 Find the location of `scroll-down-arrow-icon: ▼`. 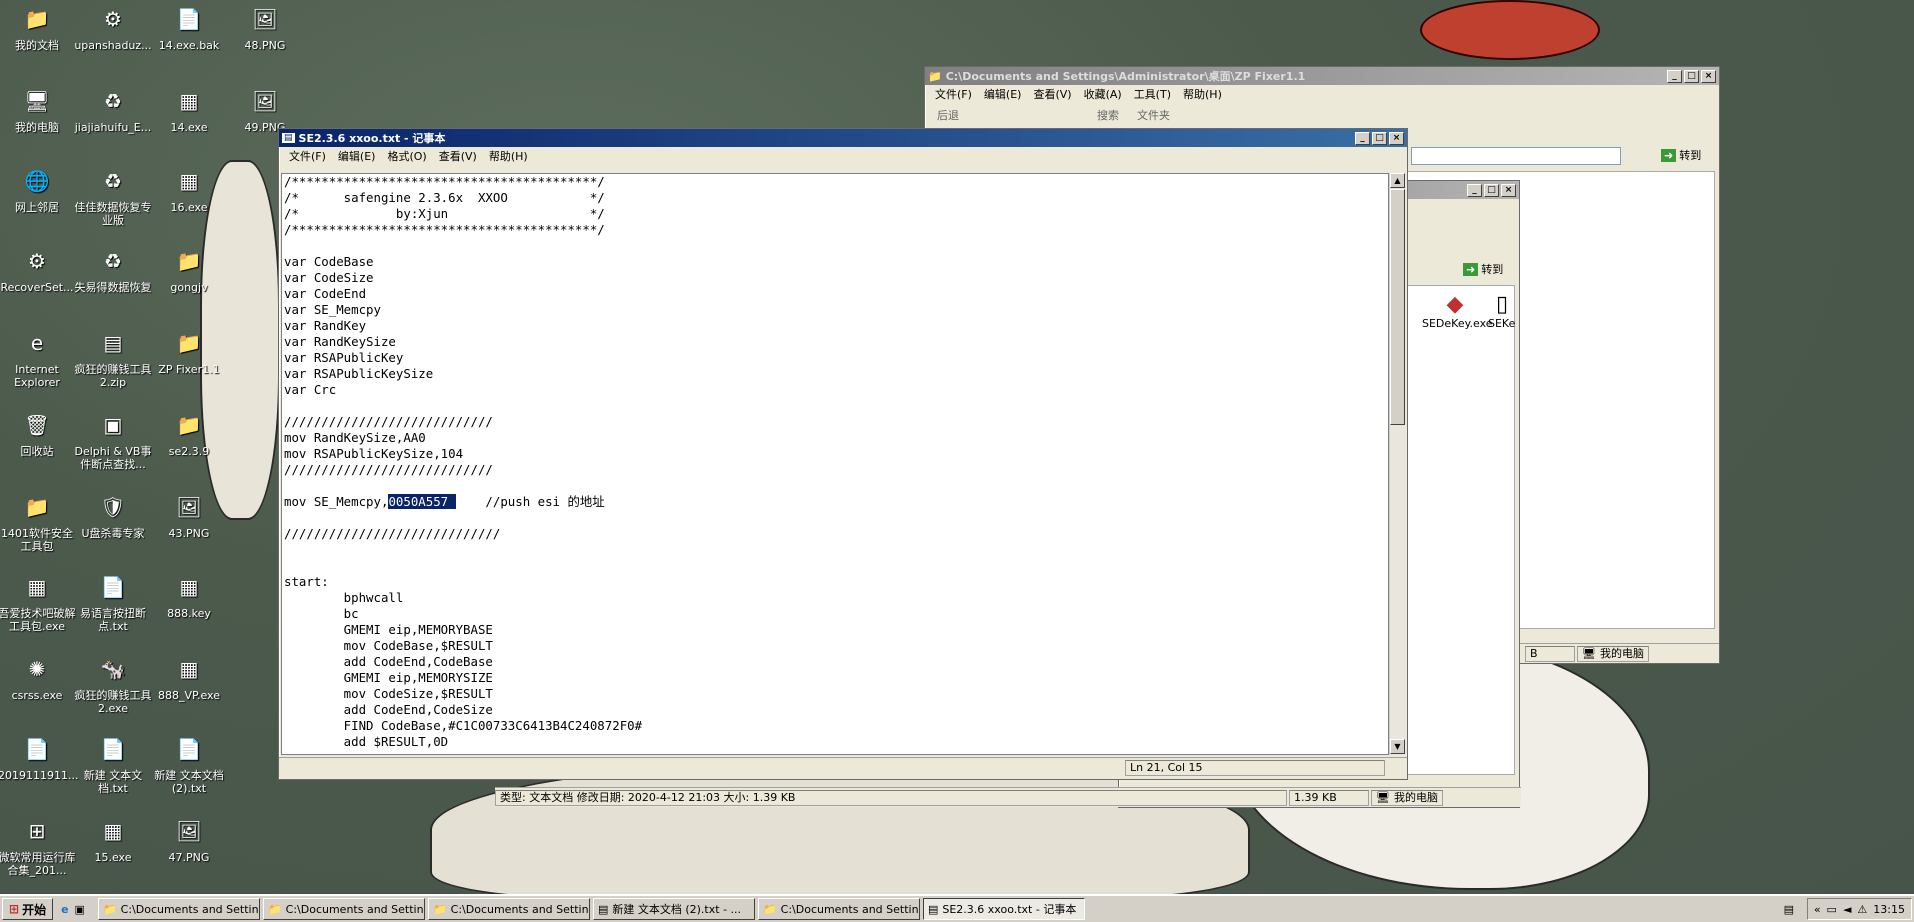

scroll-down-arrow-icon: ▼ is located at coordinates (1397, 746).